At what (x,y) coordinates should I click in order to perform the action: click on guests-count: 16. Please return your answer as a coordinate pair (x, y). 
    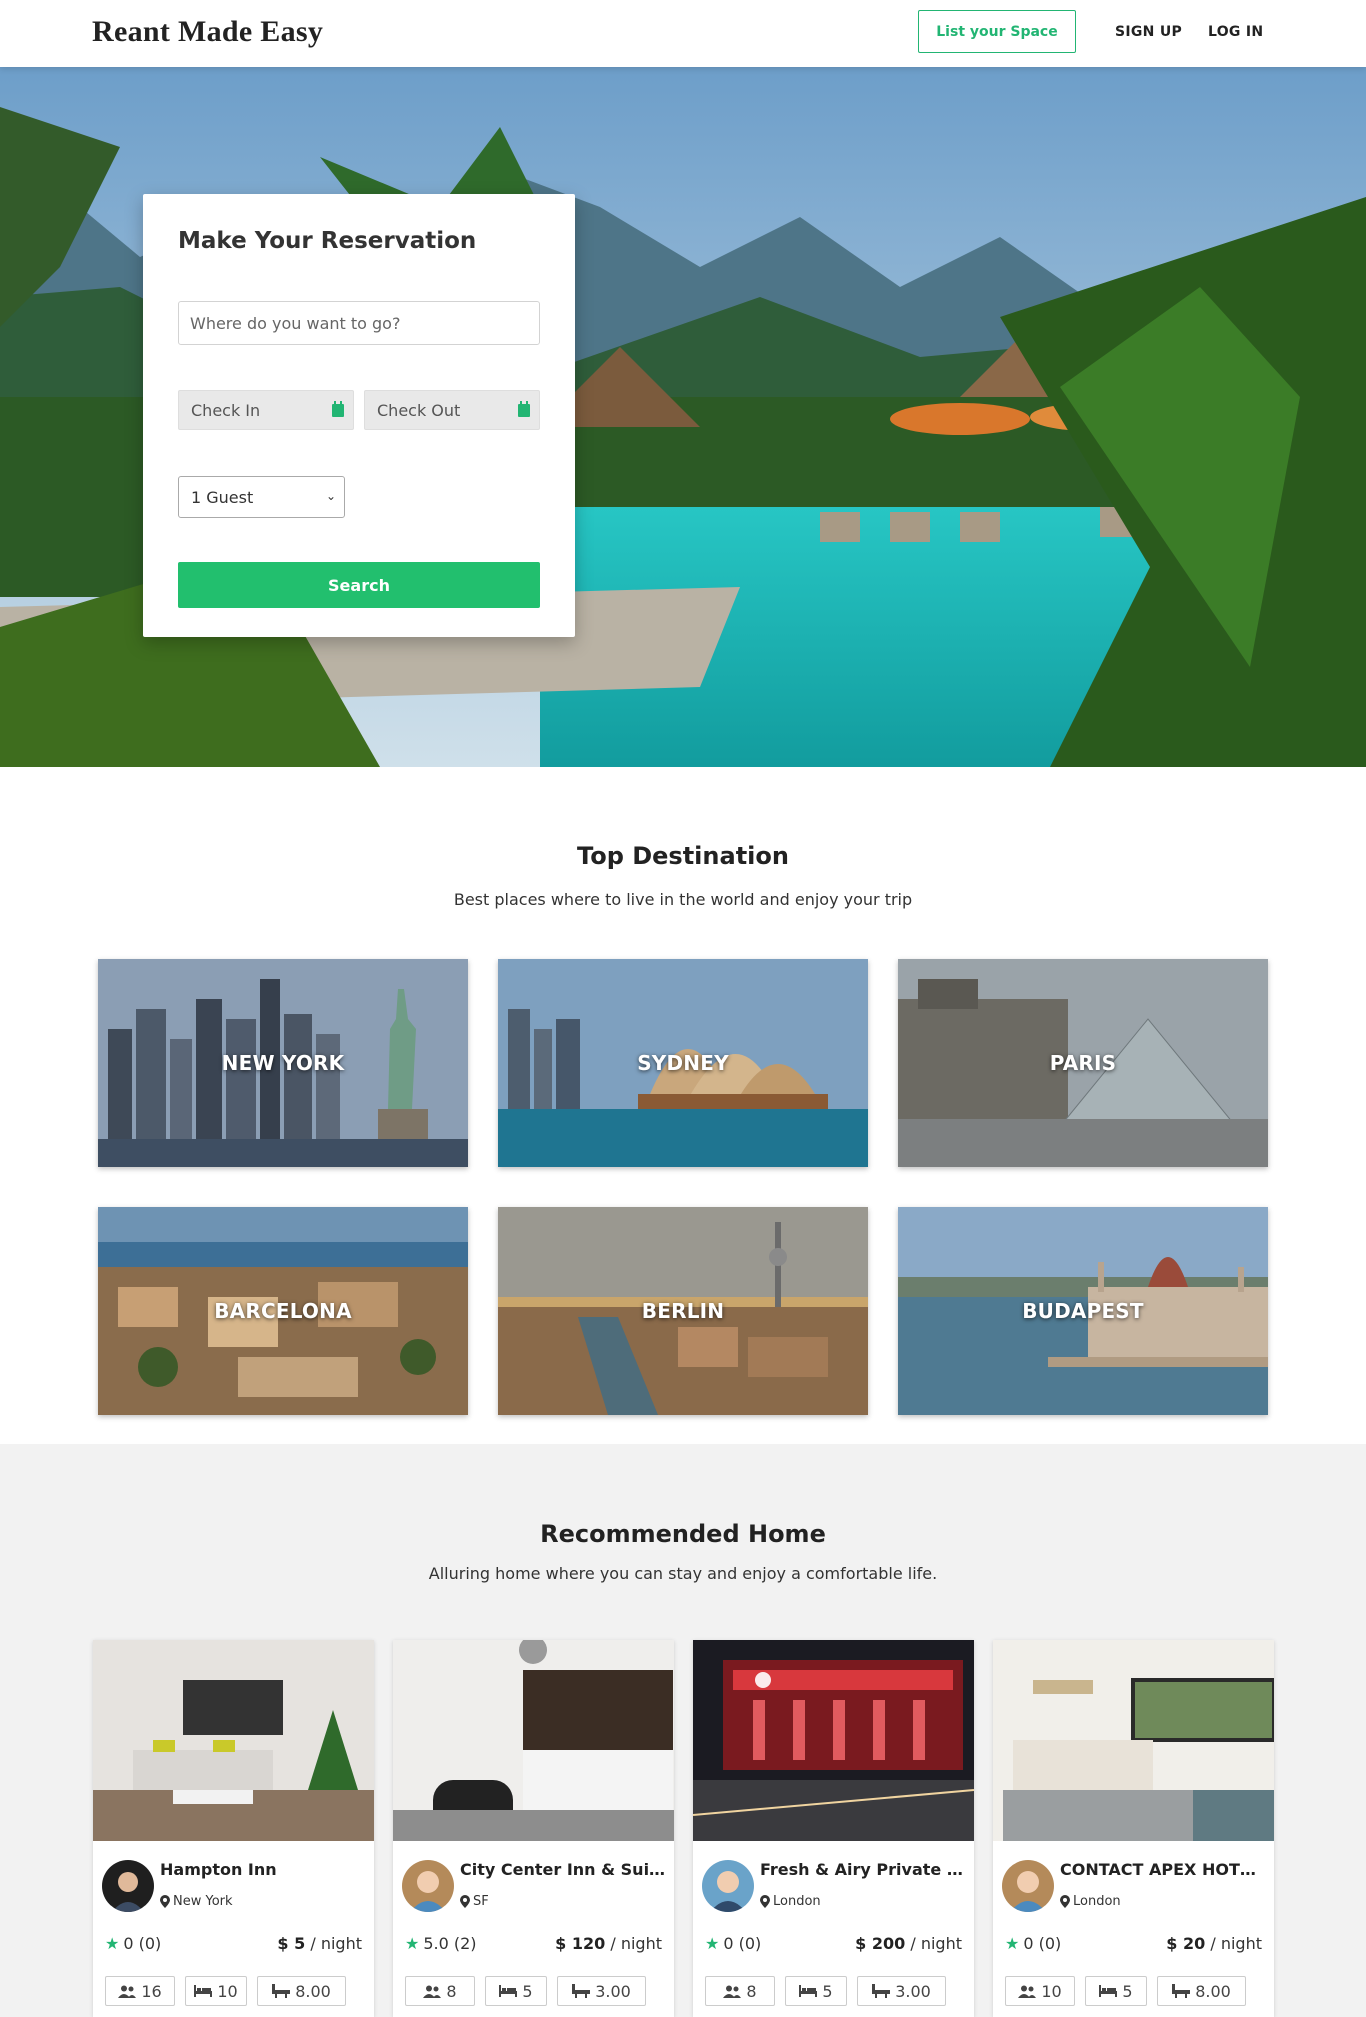
    Looking at the image, I should click on (140, 1991).